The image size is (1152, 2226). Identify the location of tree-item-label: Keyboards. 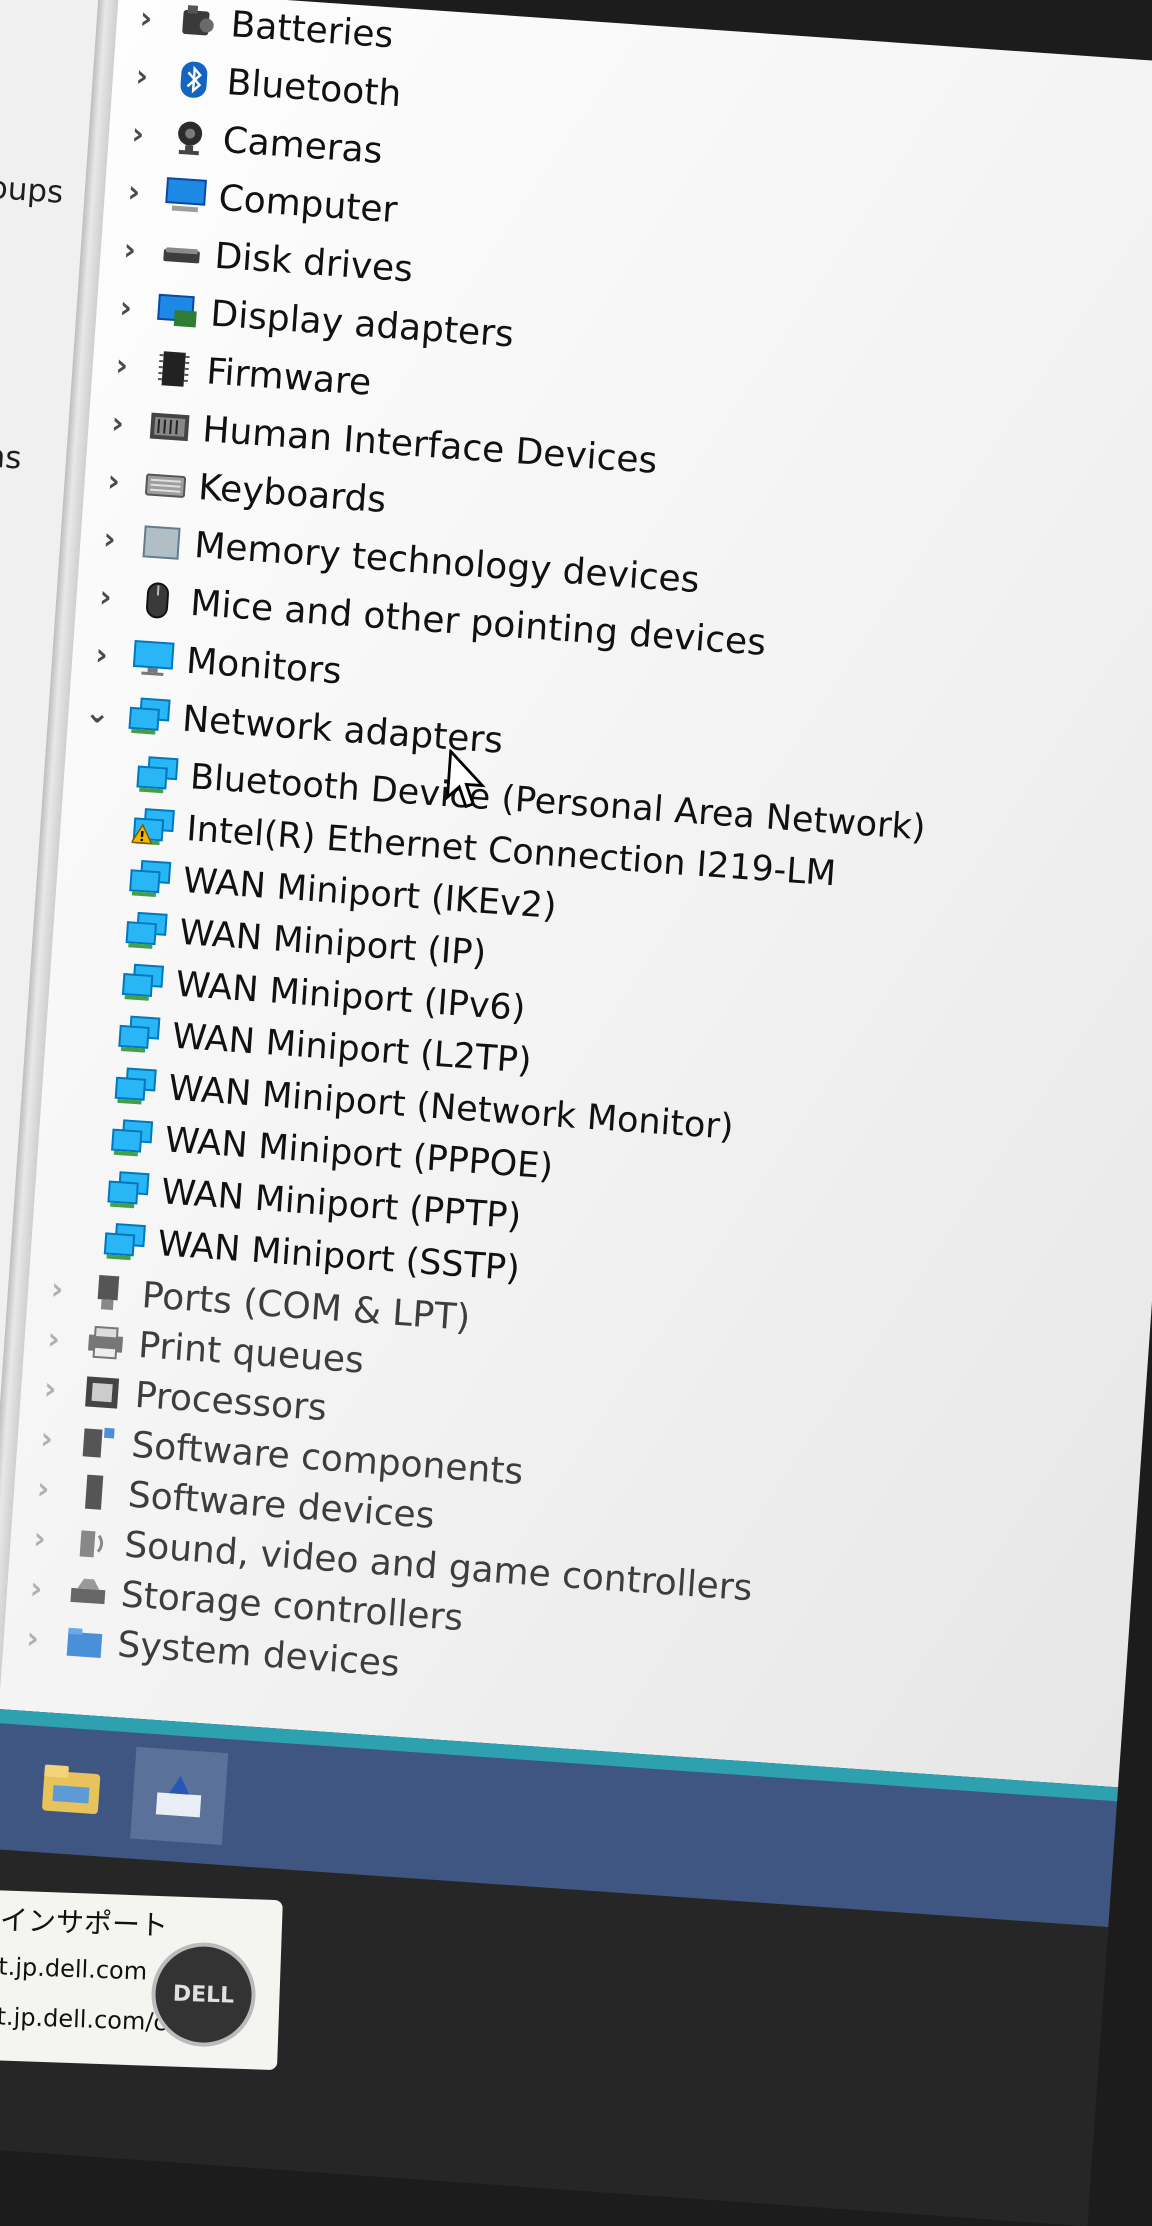
(292, 493).